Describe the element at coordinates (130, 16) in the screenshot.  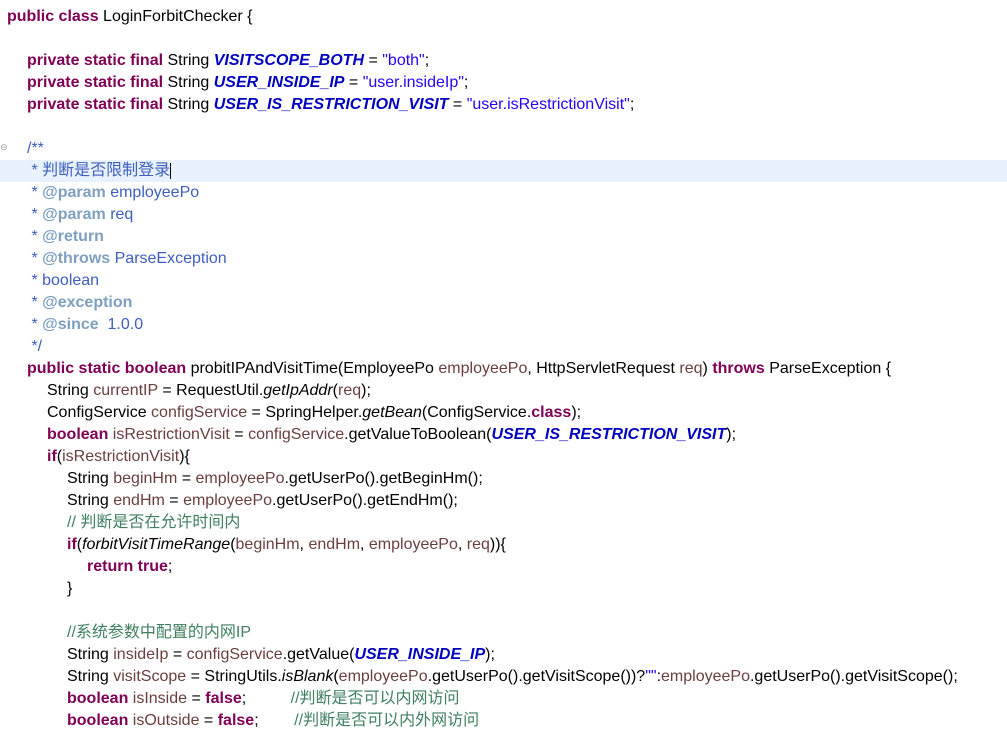
I see `code-line-1: public class LoginForbitChecker {` at that location.